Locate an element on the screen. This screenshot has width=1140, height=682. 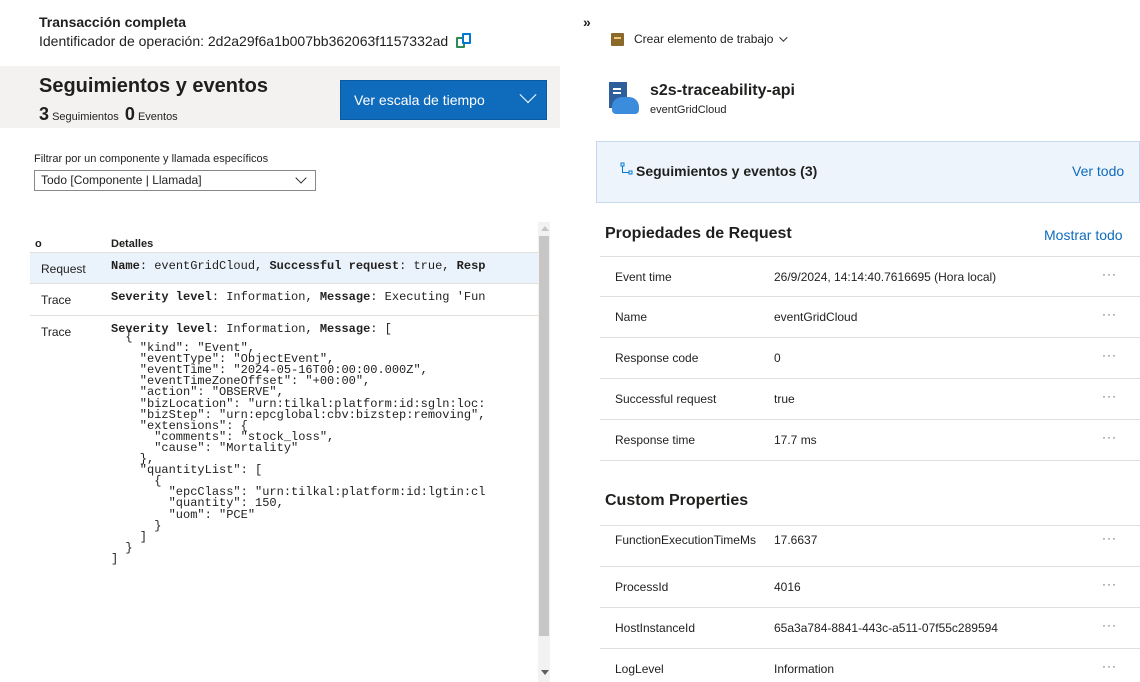
row-type: Request is located at coordinates (63, 269).